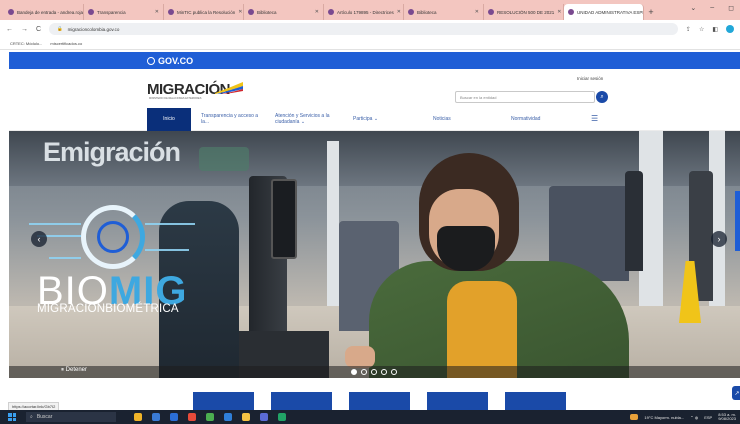 The width and height of the screenshot is (740, 424). Describe the element at coordinates (93, 29) in the screenshot. I see `url-text: migracioncolombia.gov.co` at that location.